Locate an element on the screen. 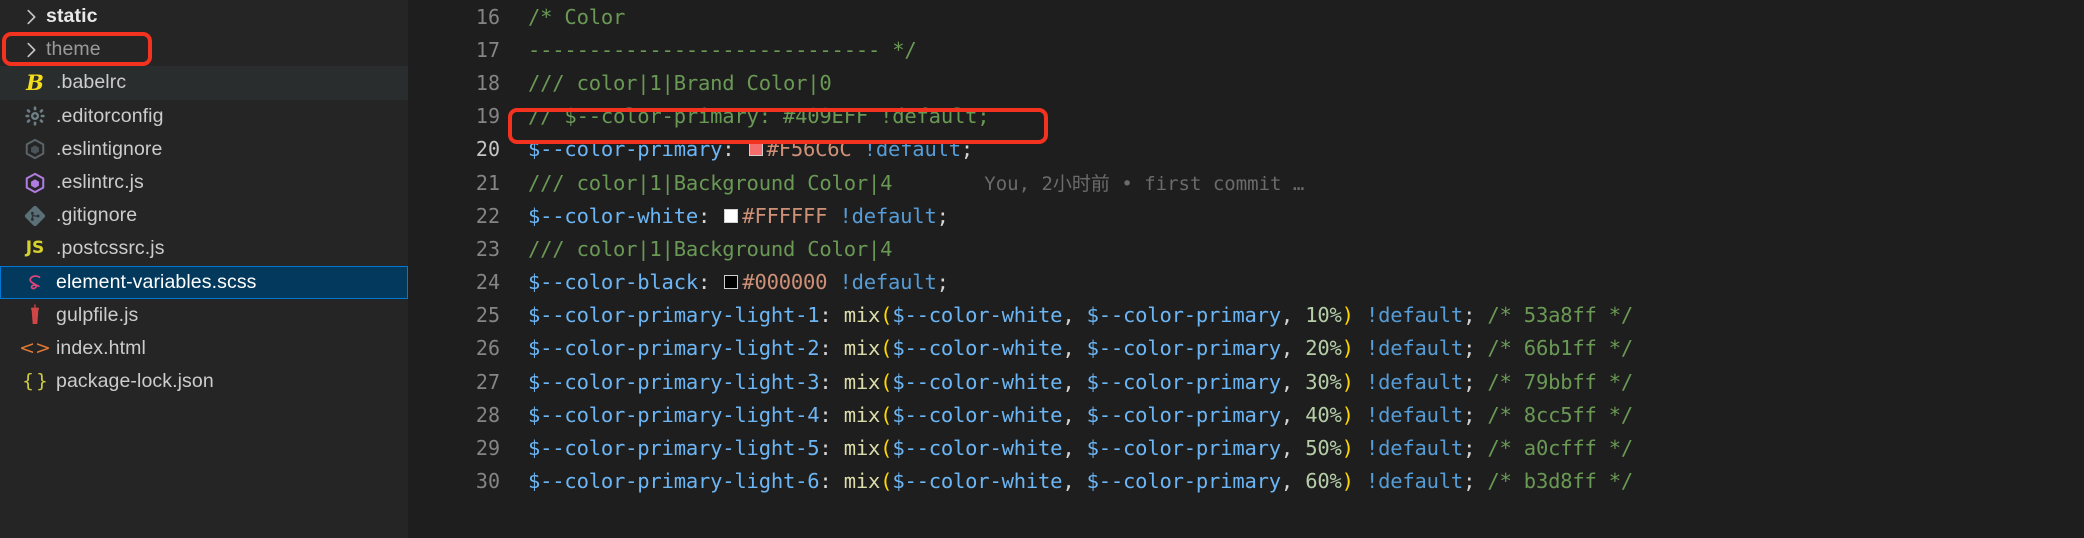 The width and height of the screenshot is (2084, 538). code-line: 16 /* Color is located at coordinates (1246, 16).